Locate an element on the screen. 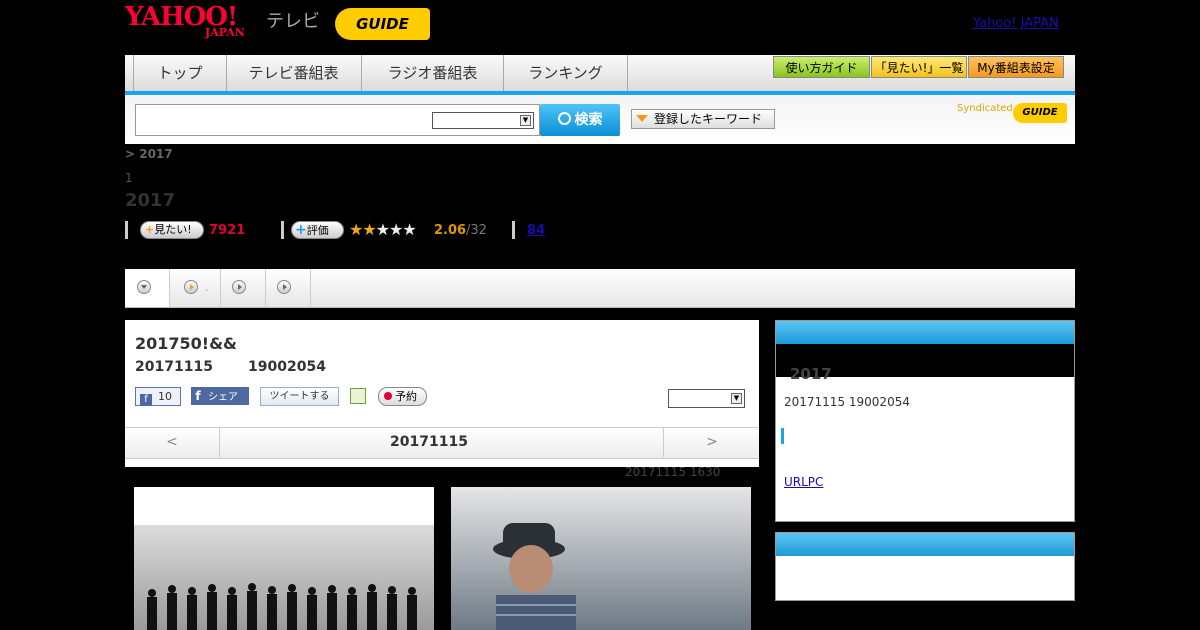 The width and height of the screenshot is (1200, 630). mitai-button: +見たい! is located at coordinates (172, 230).